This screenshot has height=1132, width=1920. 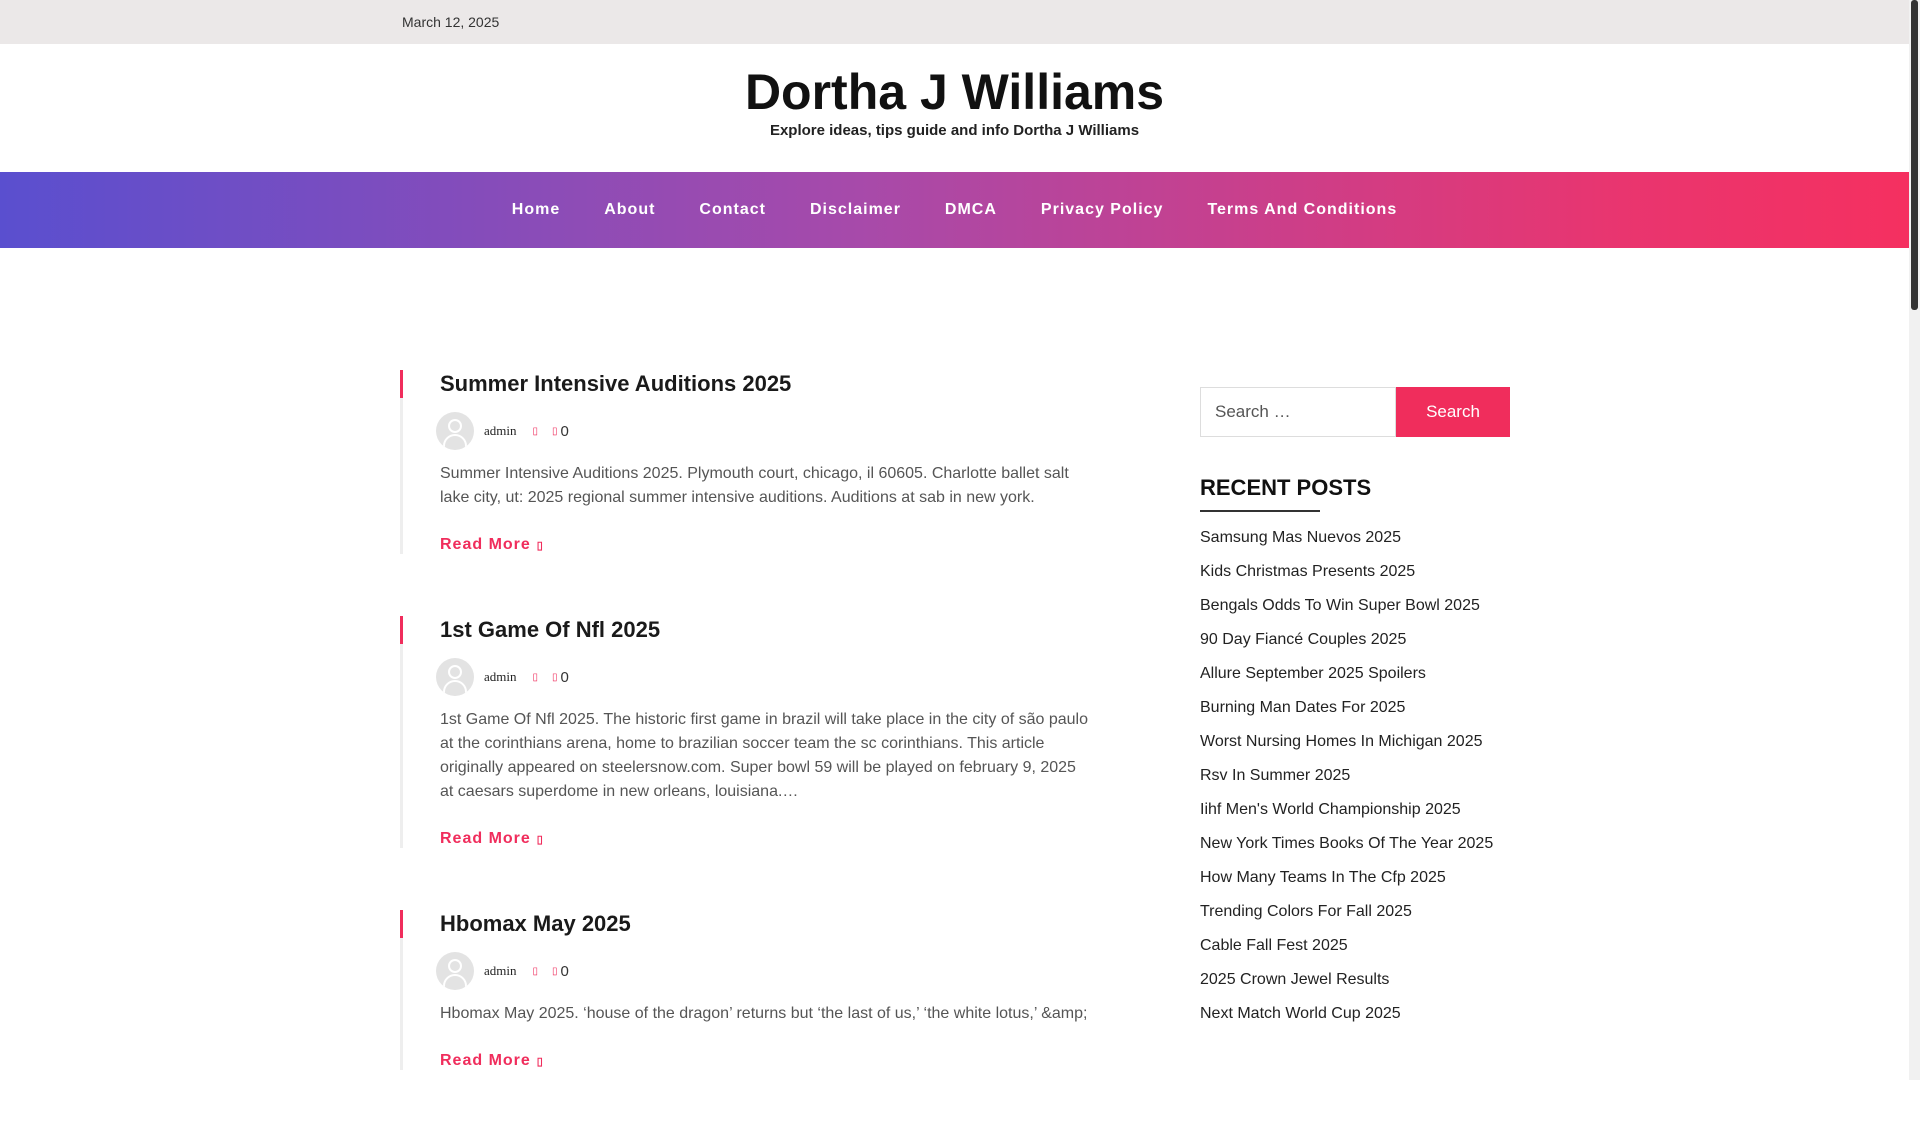 I want to click on site-title: Dortha J Williams, so click(x=954, y=92).